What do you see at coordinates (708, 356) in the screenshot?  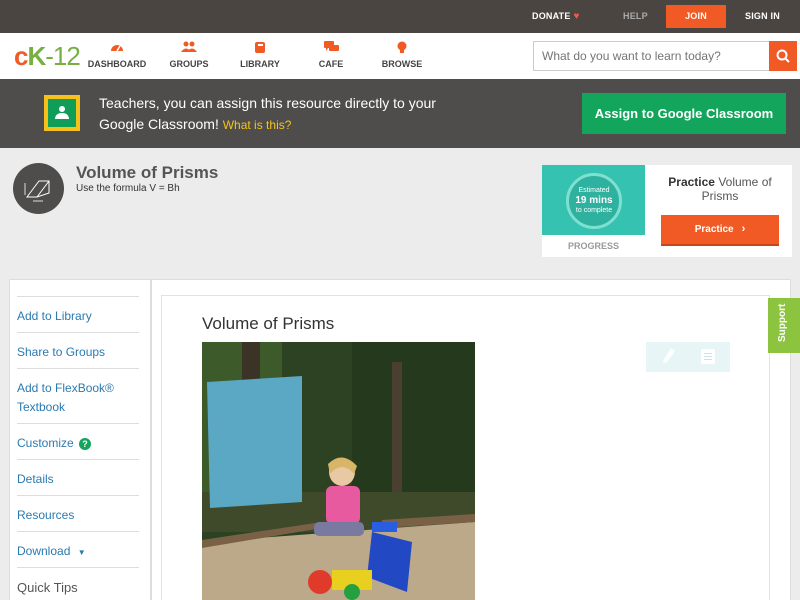 I see `note-icon` at bounding box center [708, 356].